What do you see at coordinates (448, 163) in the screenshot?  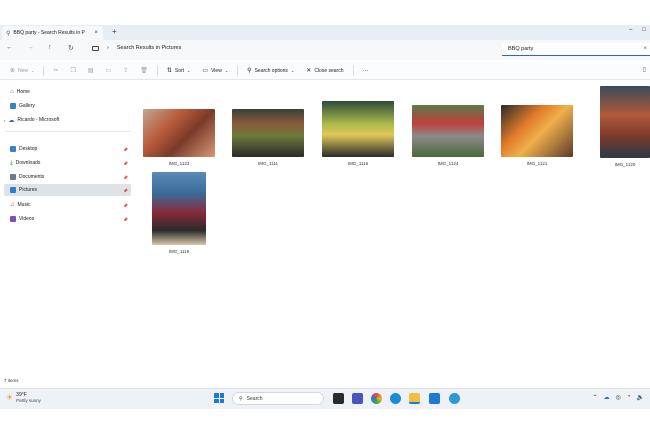 I see `file-name: IMG_1124` at bounding box center [448, 163].